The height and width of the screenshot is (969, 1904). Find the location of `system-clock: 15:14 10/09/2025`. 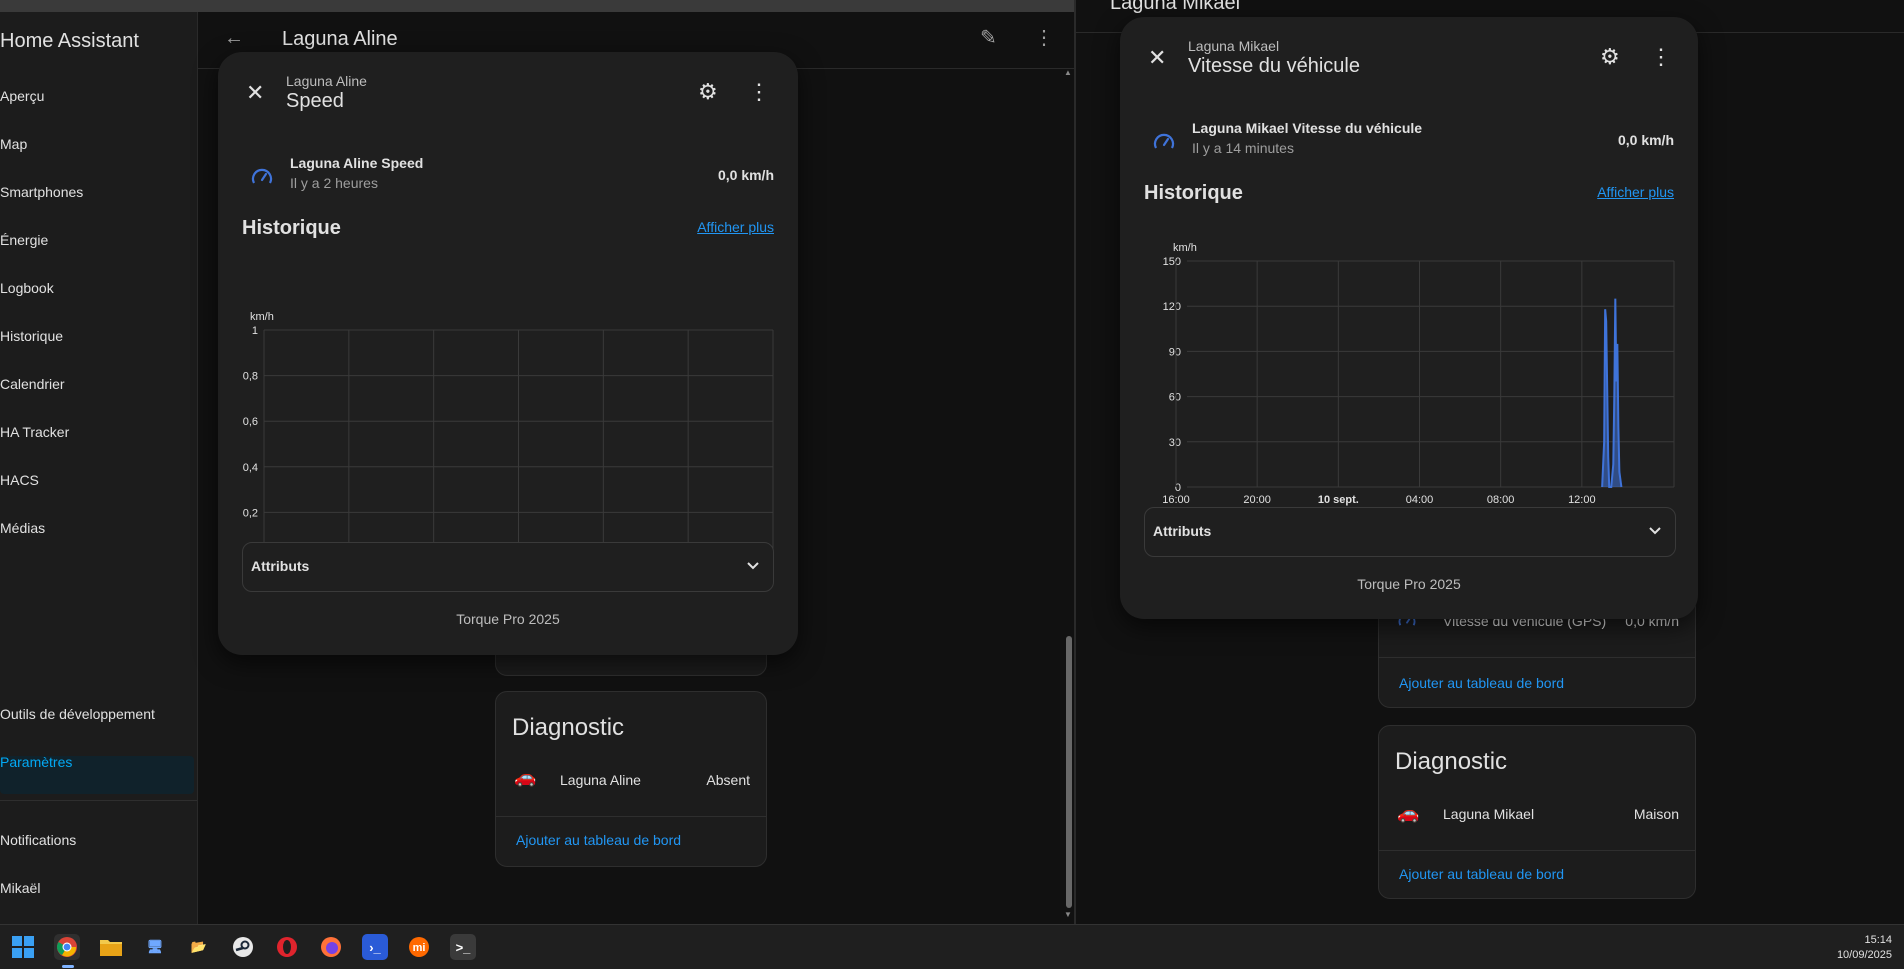

system-clock: 15:14 10/09/2025 is located at coordinates (1864, 948).